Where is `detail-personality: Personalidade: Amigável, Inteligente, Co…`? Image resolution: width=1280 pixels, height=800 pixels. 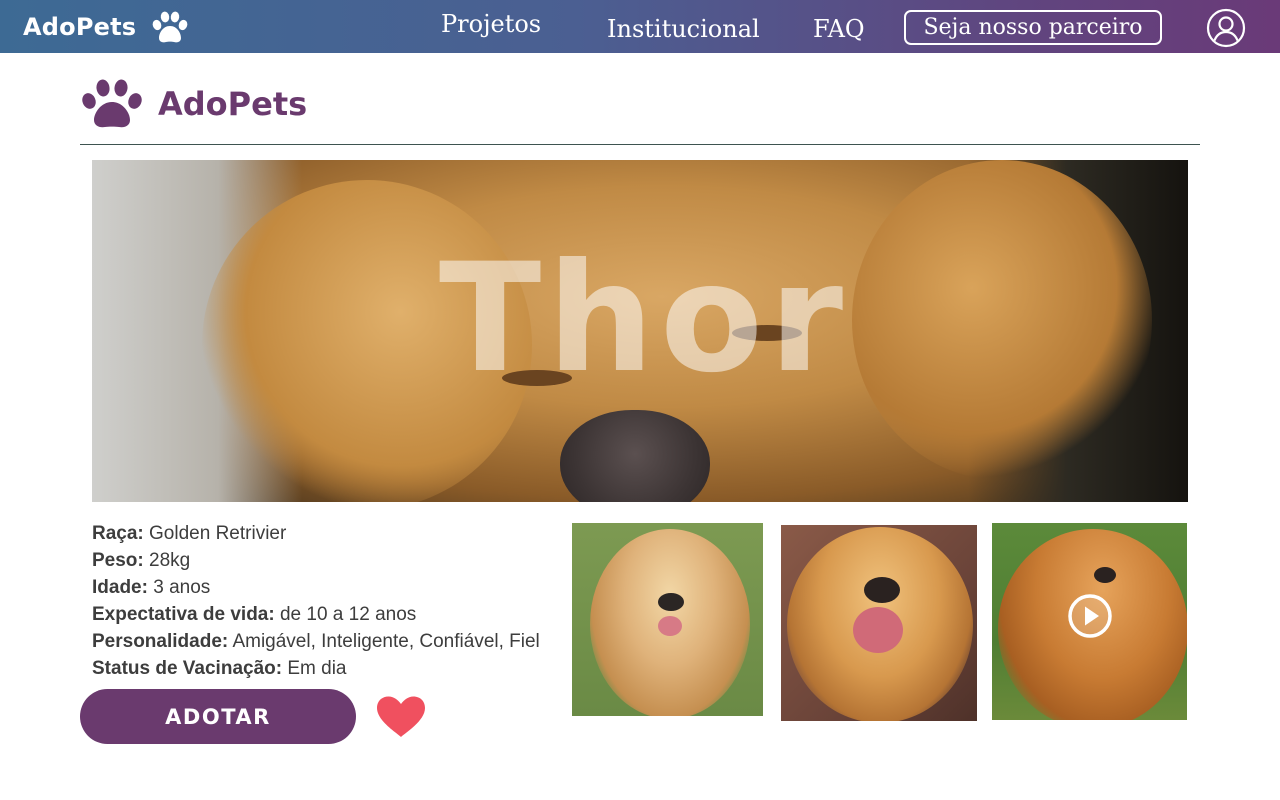
detail-personality: Personalidade: Amigável, Inteligente, Co… is located at coordinates (327, 643).